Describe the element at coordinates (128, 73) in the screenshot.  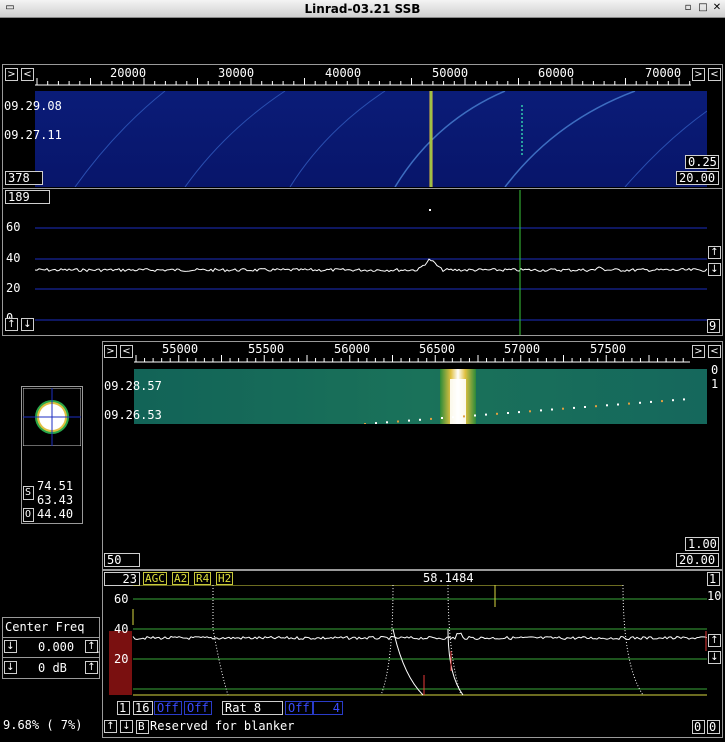
I see `wide-freq-label: 20000` at that location.